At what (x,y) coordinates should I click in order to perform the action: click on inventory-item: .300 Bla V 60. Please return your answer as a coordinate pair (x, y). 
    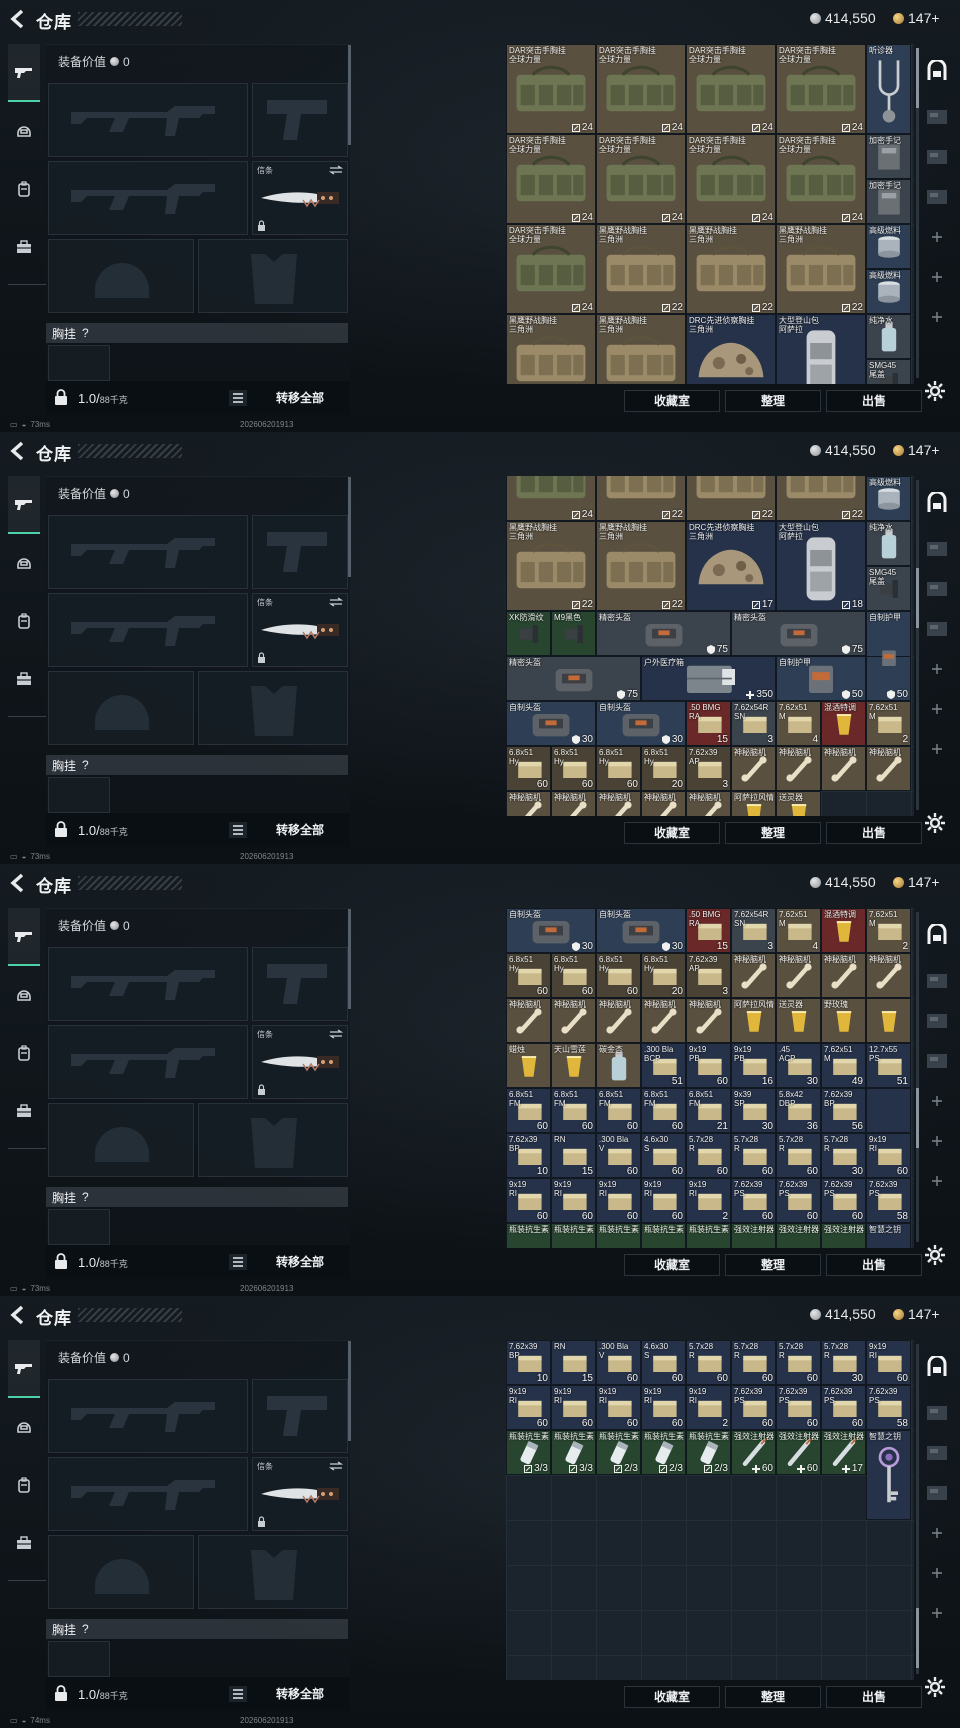
    Looking at the image, I should click on (618, 1362).